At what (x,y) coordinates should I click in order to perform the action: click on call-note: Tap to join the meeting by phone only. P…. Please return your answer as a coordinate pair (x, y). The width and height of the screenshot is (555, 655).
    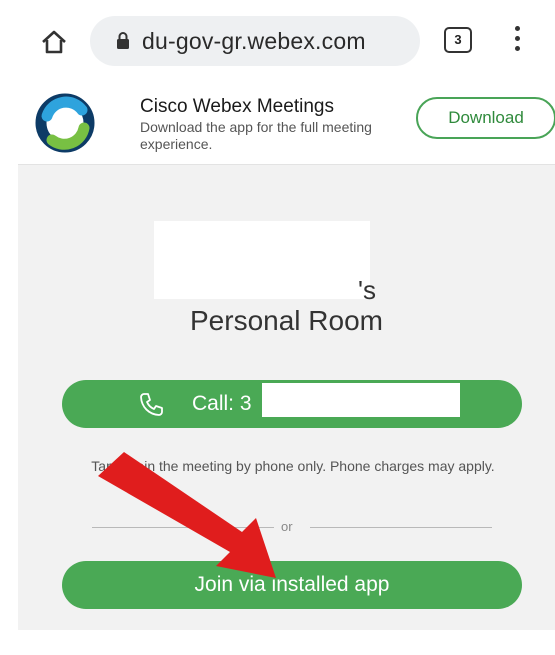
    Looking at the image, I should click on (293, 466).